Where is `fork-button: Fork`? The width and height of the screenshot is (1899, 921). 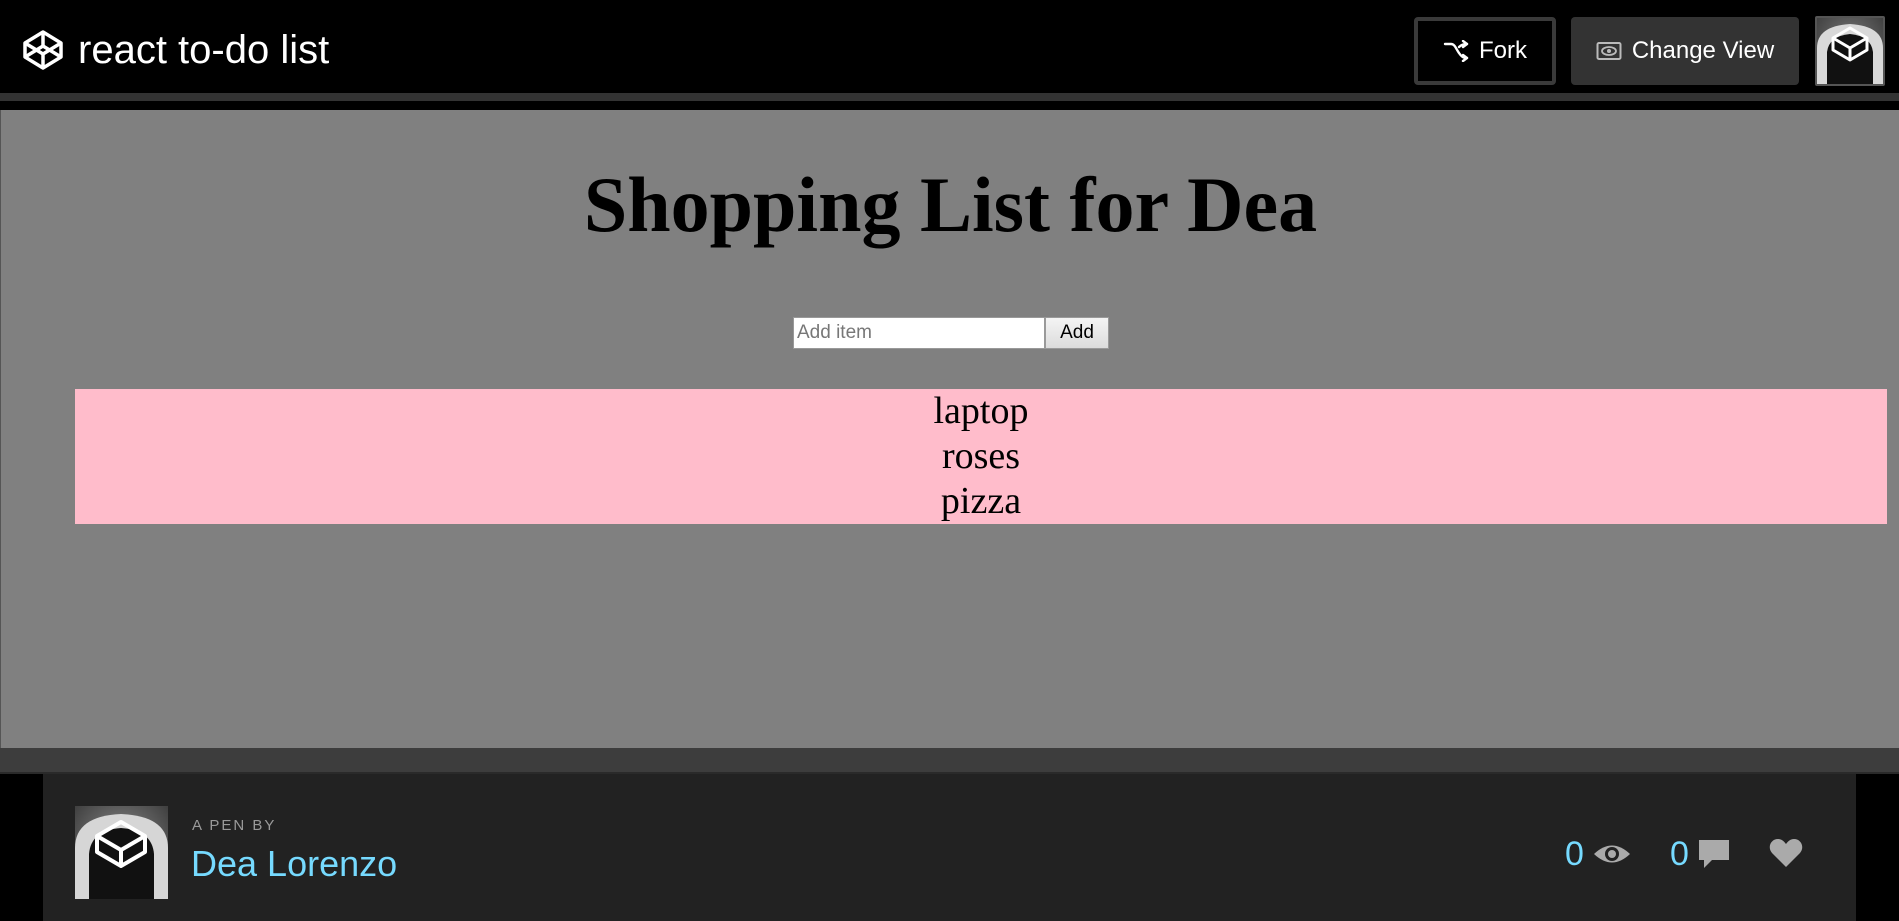 fork-button: Fork is located at coordinates (1485, 51).